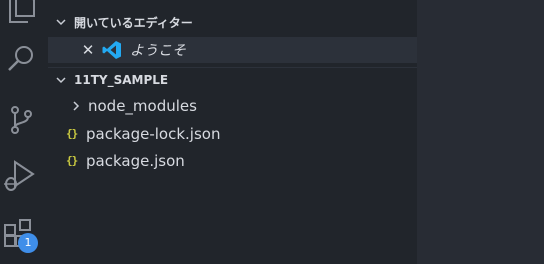  Describe the element at coordinates (24, 15) in the screenshot. I see `files-icon` at that location.